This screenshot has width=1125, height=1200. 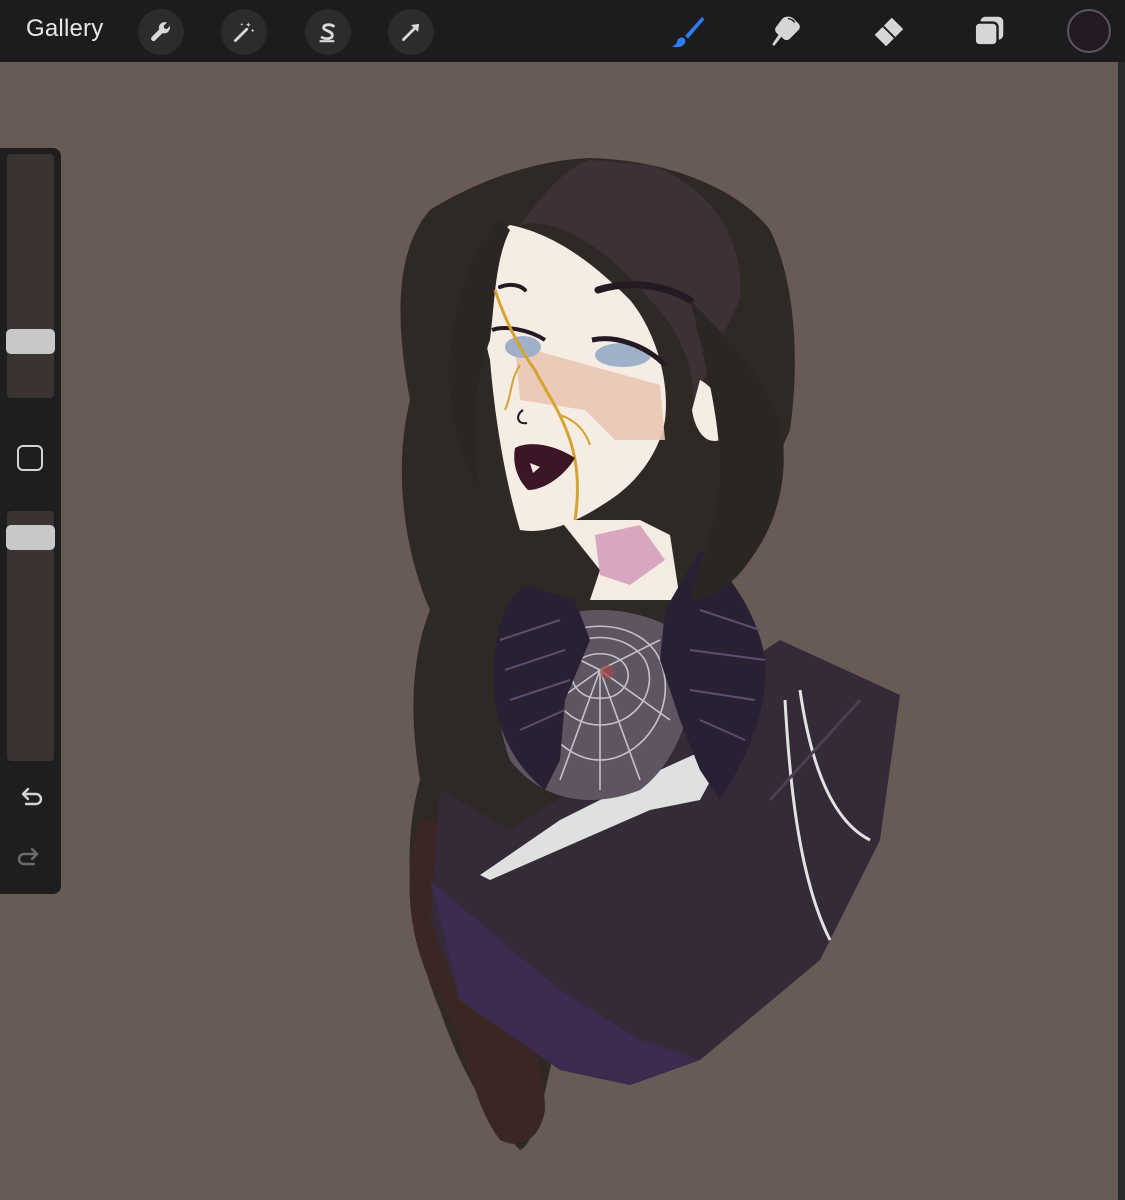 What do you see at coordinates (1121, 631) in the screenshot?
I see `canvas-edge` at bounding box center [1121, 631].